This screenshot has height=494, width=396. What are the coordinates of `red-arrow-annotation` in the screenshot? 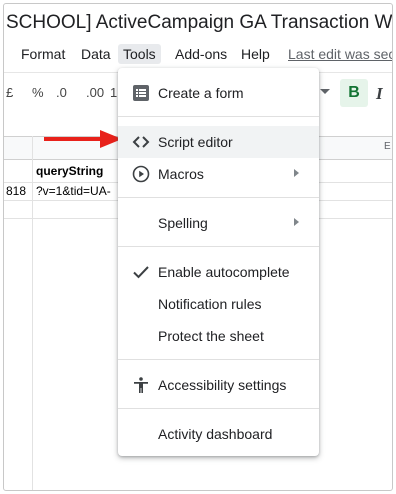 It's located at (83, 139).